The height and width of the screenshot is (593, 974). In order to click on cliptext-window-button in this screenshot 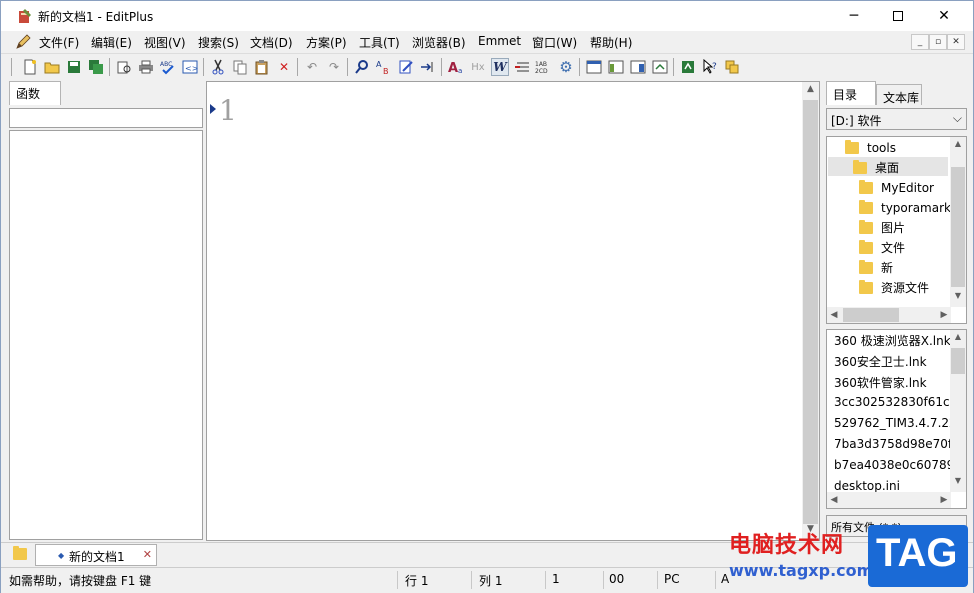, I will do `click(638, 67)`.